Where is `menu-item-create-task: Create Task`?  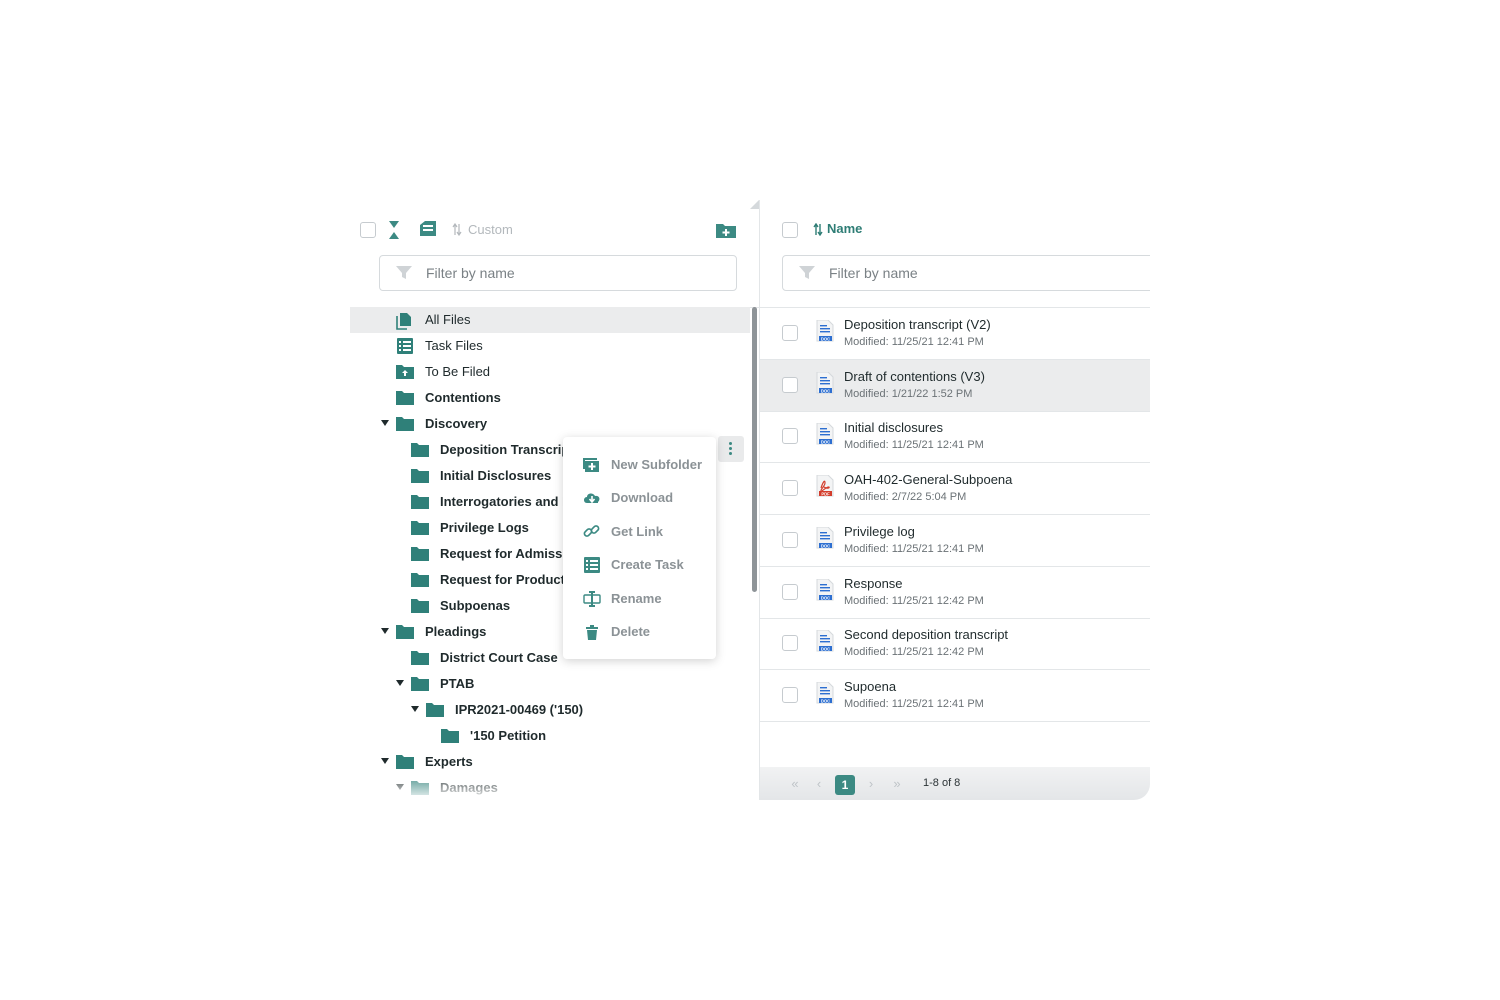 menu-item-create-task: Create Task is located at coordinates (639, 565).